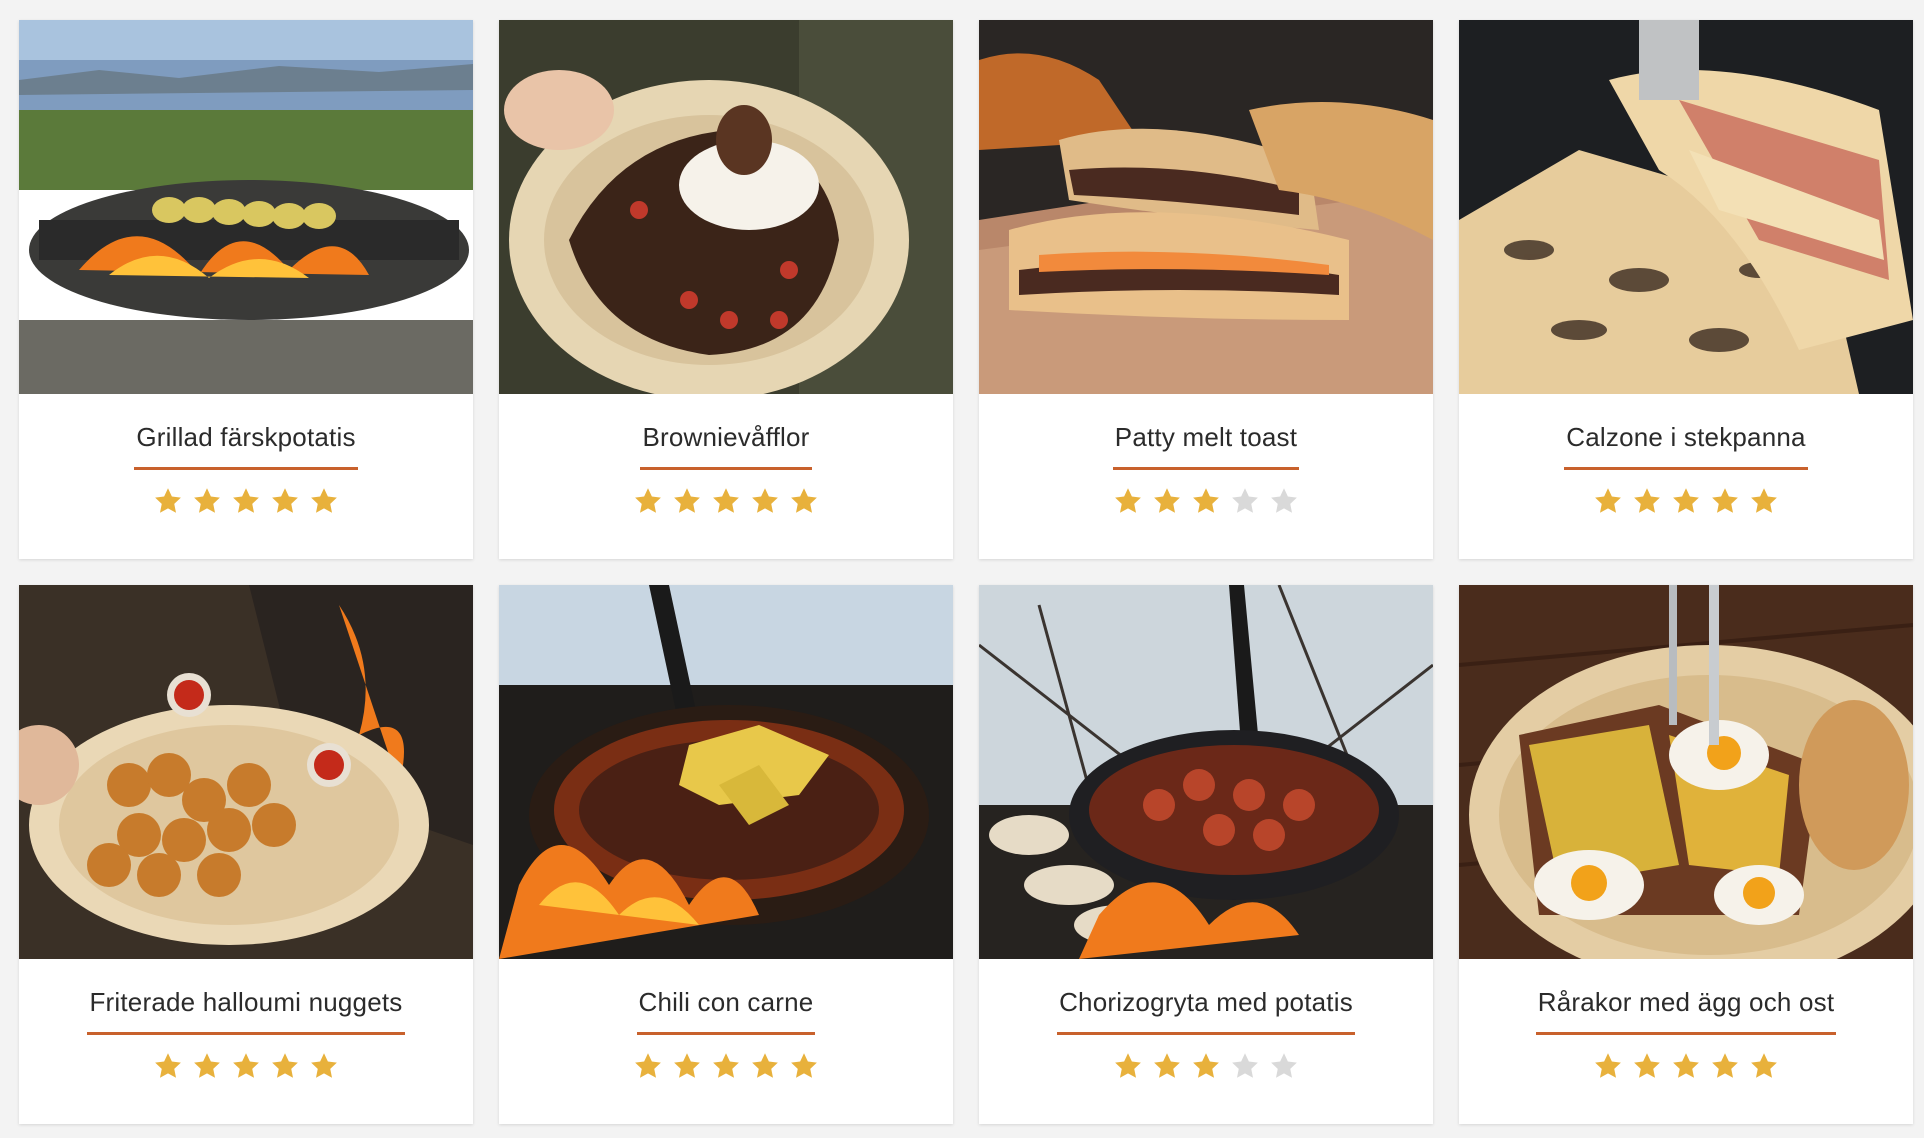 The image size is (1924, 1138). Describe the element at coordinates (726, 1002) in the screenshot. I see `recipe-title: Chili con carne` at that location.